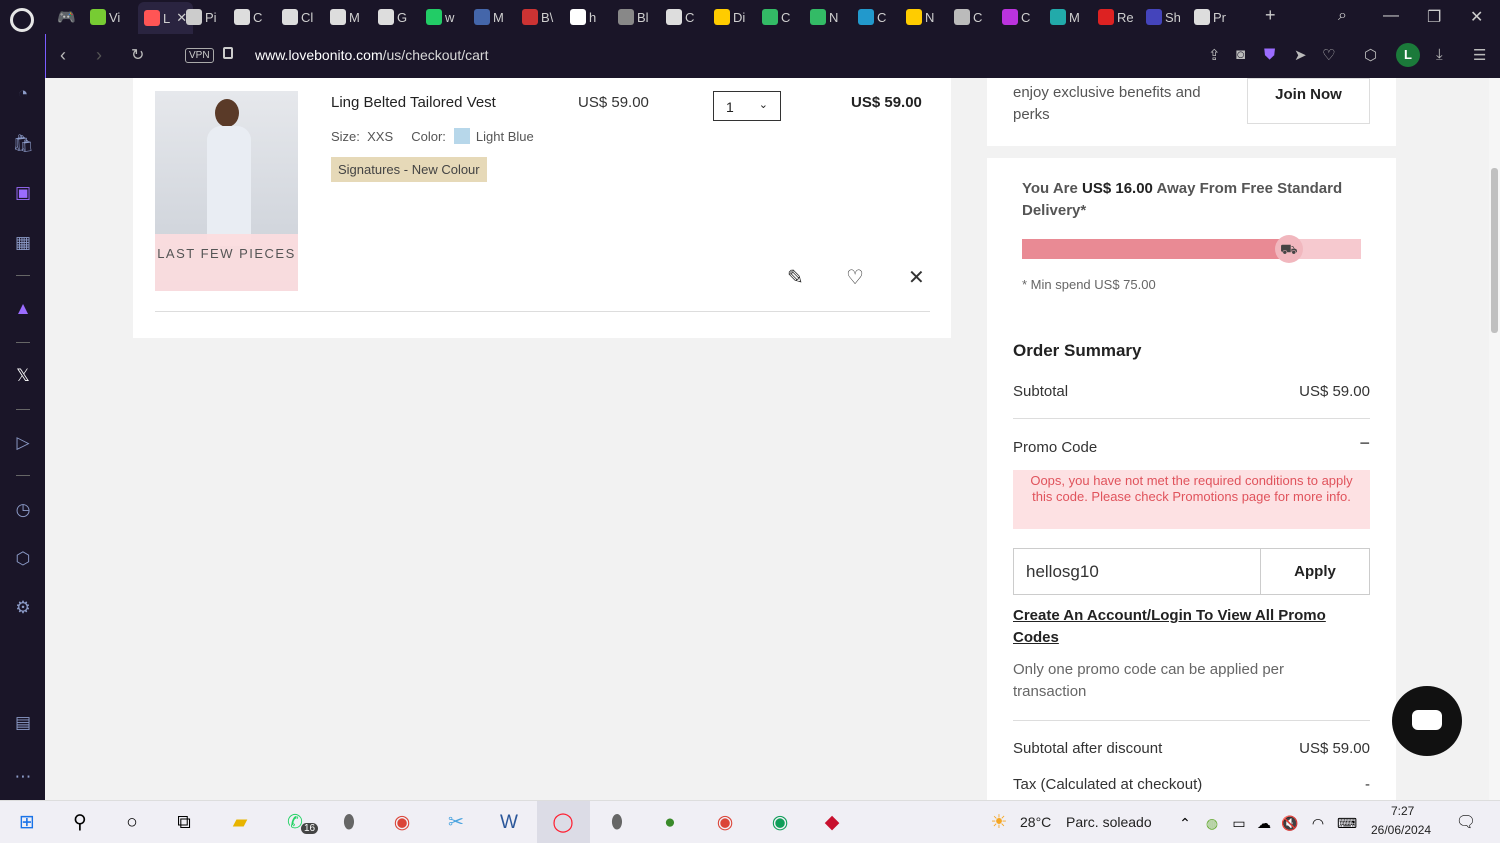 The height and width of the screenshot is (843, 1500). What do you see at coordinates (226, 191) in the screenshot?
I see `product-image: LAST FEW PIECES` at bounding box center [226, 191].